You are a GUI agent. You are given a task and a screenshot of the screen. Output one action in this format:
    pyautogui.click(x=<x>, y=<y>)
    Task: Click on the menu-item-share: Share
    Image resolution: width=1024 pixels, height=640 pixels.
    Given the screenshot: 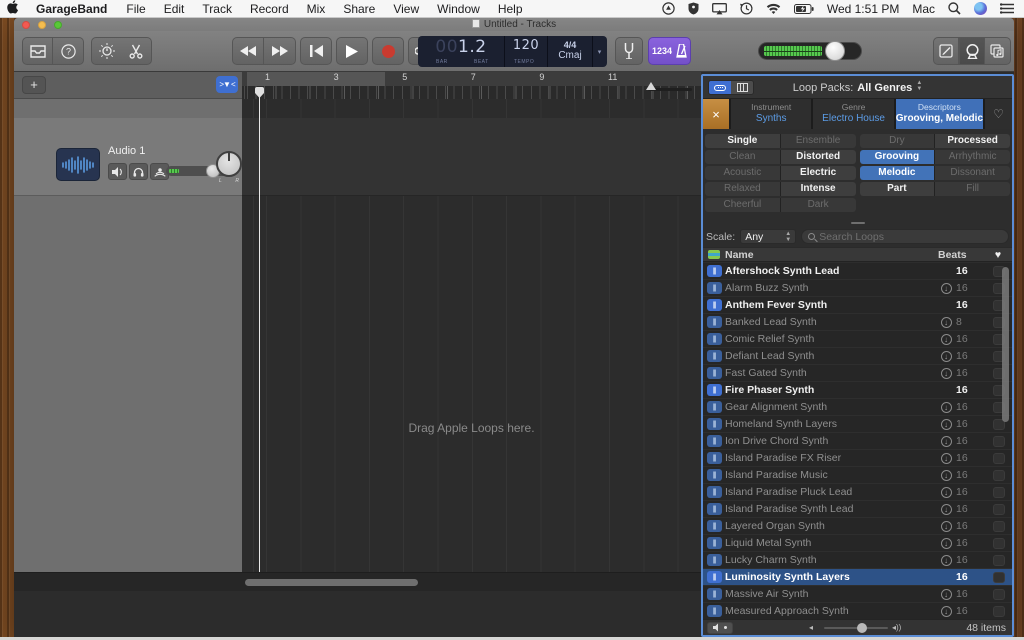 What is the action you would take?
    pyautogui.click(x=359, y=9)
    